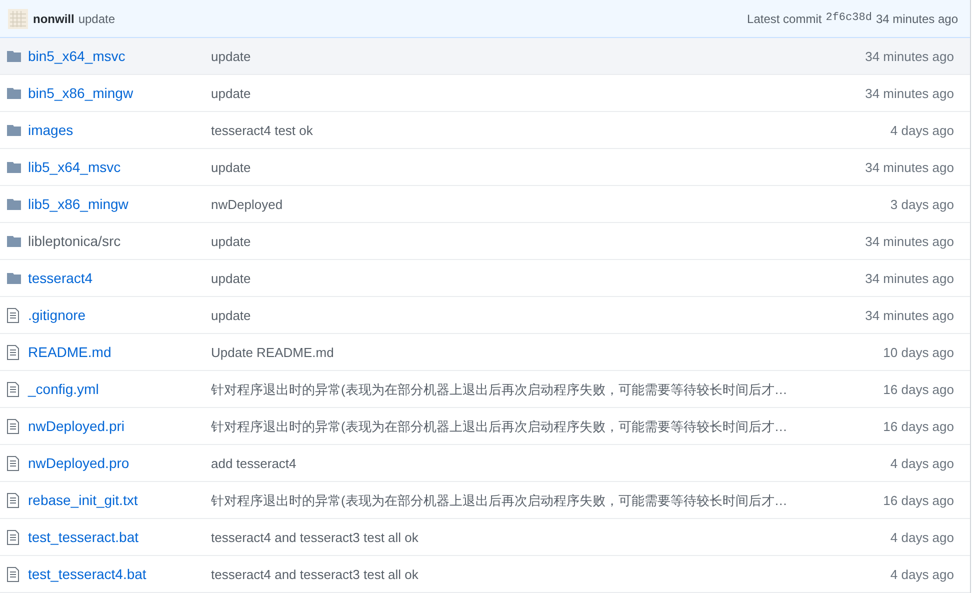 Image resolution: width=980 pixels, height=593 pixels. Describe the element at coordinates (74, 166) in the screenshot. I see `folder-link: lib5_x64_msvc` at that location.